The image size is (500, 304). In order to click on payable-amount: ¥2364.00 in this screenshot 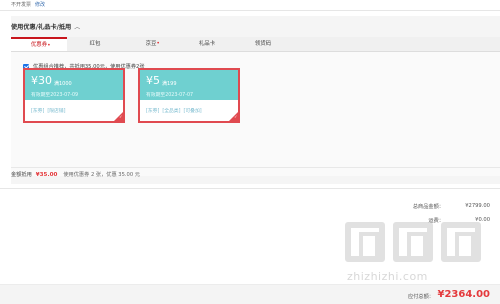, I will do `click(463, 294)`.